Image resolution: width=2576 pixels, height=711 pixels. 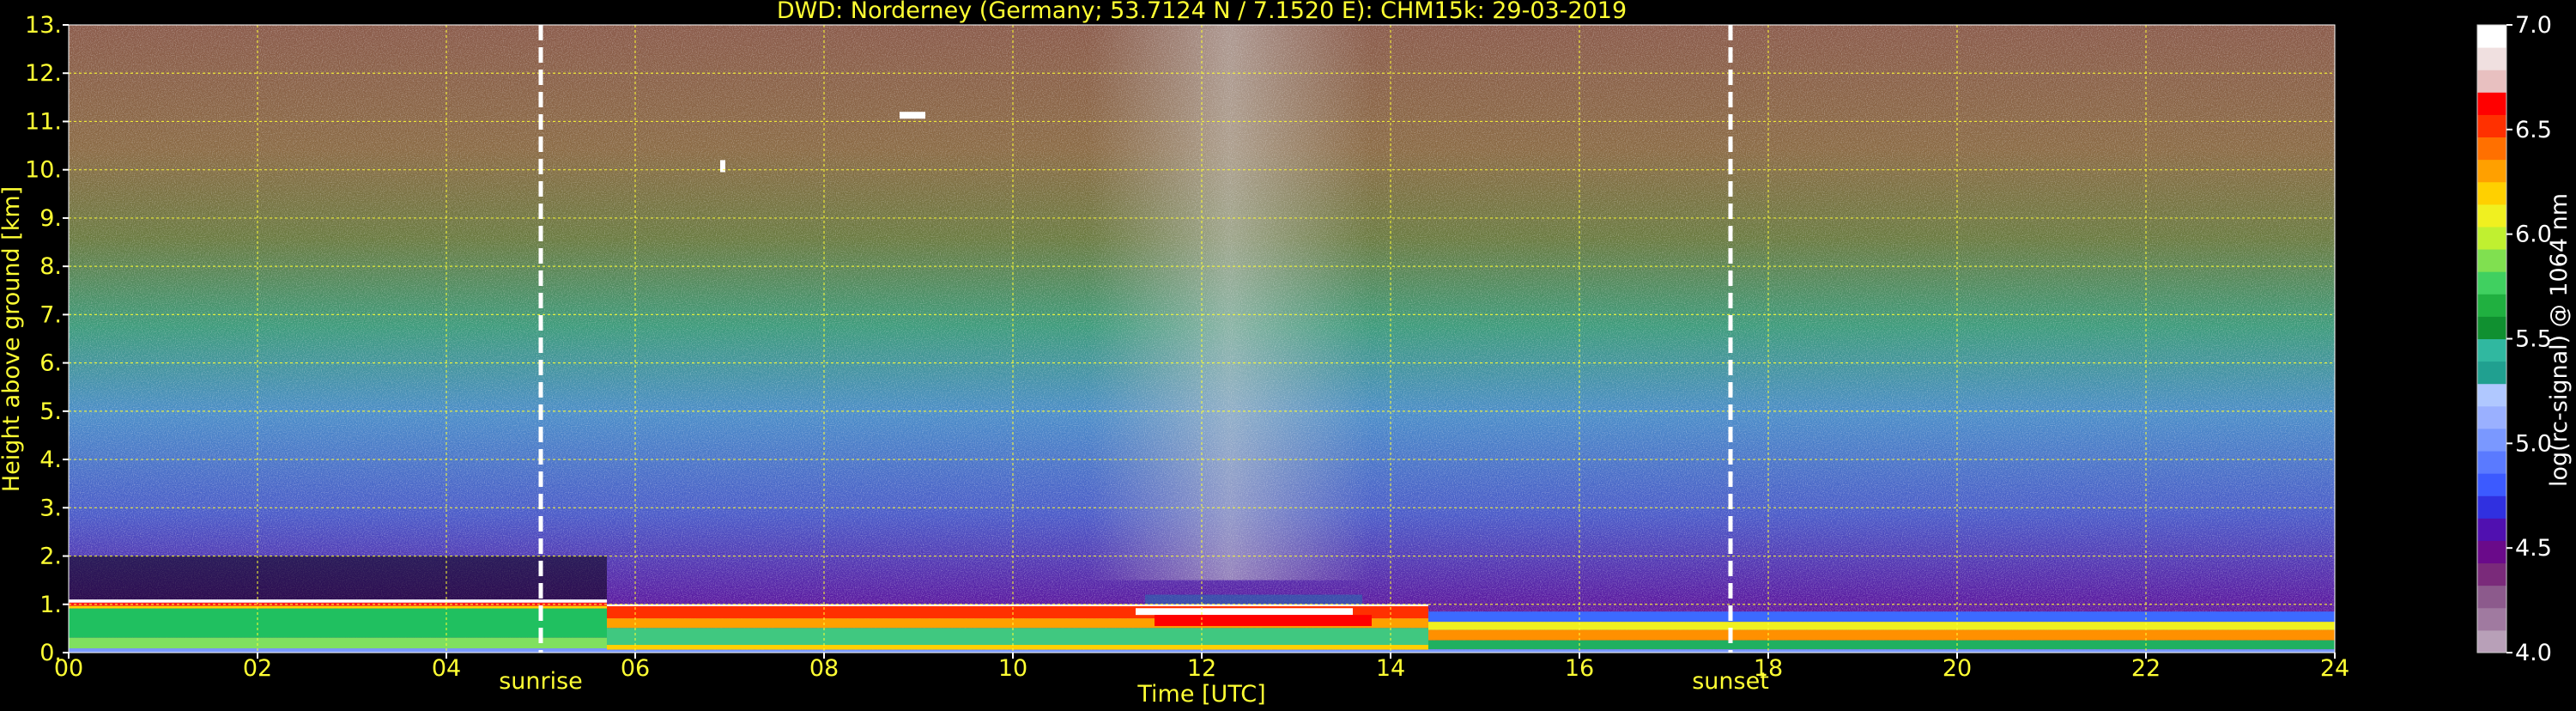 I want to click on colorbar-tick-label: 4.5, so click(x=2533, y=548).